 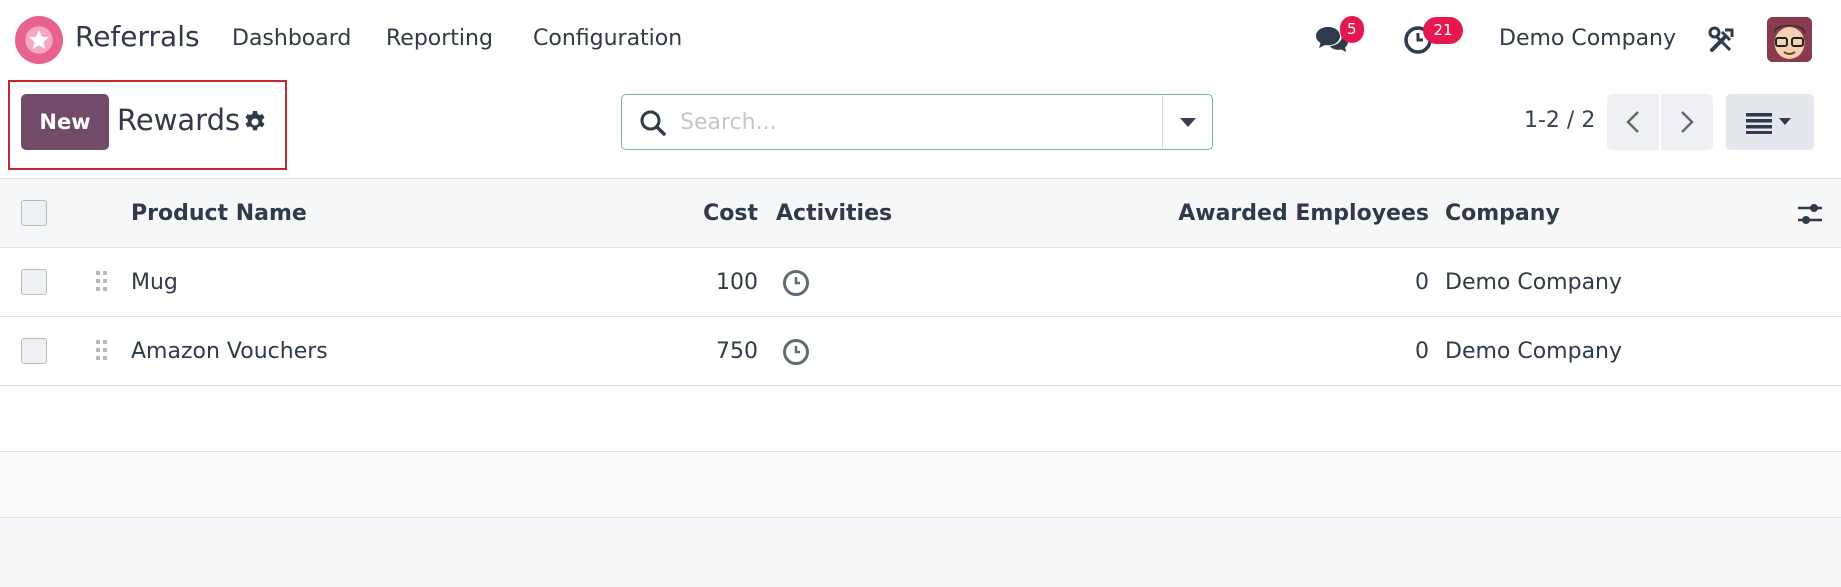 What do you see at coordinates (179, 120) in the screenshot?
I see `page-title: Rewards` at bounding box center [179, 120].